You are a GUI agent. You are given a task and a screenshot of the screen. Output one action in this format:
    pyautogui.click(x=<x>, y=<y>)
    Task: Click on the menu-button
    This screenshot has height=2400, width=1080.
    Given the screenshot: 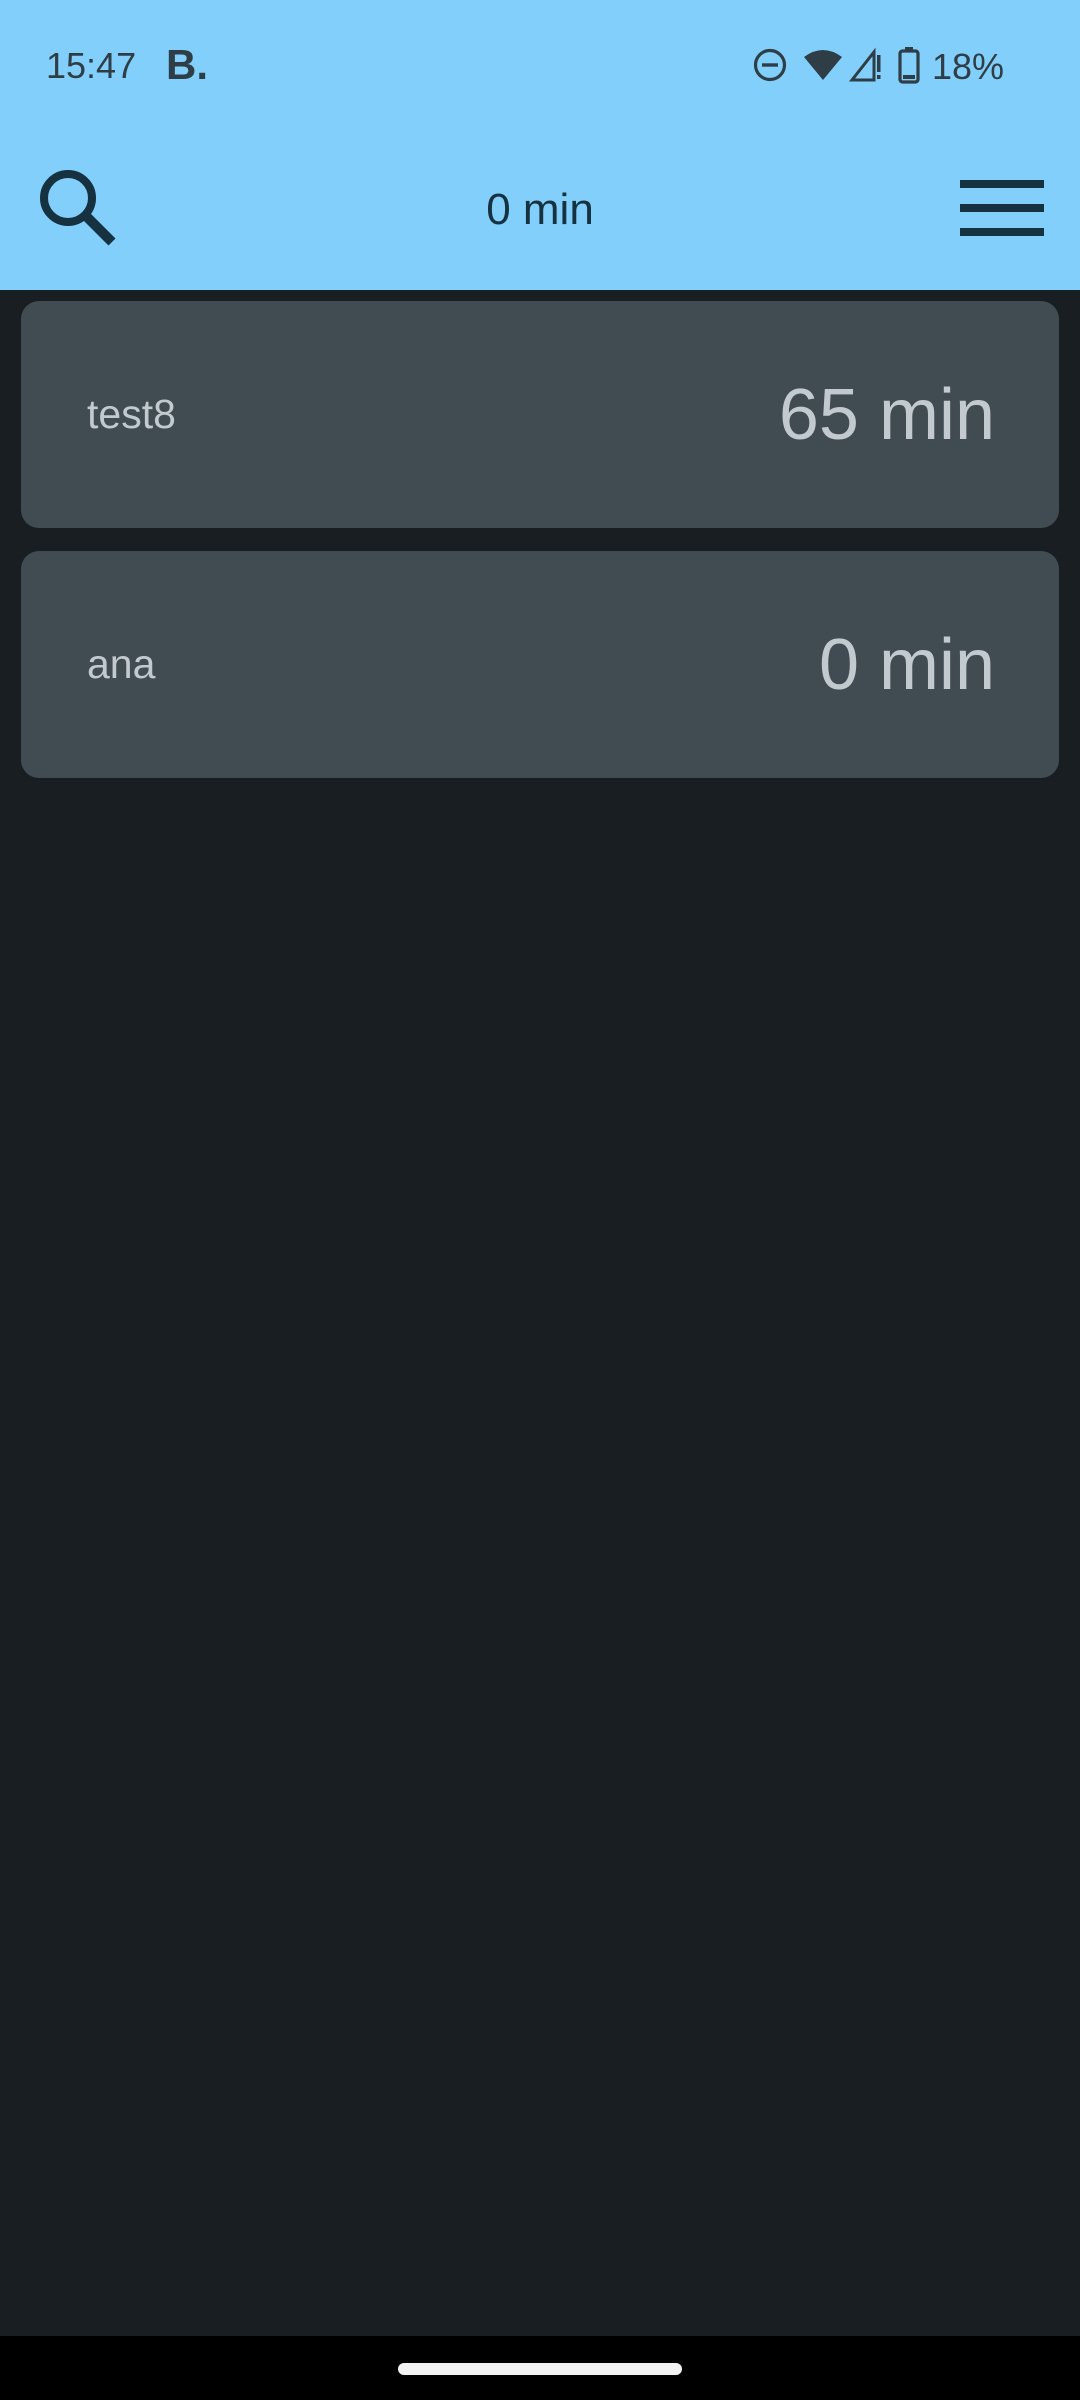 What is the action you would take?
    pyautogui.click(x=1002, y=210)
    